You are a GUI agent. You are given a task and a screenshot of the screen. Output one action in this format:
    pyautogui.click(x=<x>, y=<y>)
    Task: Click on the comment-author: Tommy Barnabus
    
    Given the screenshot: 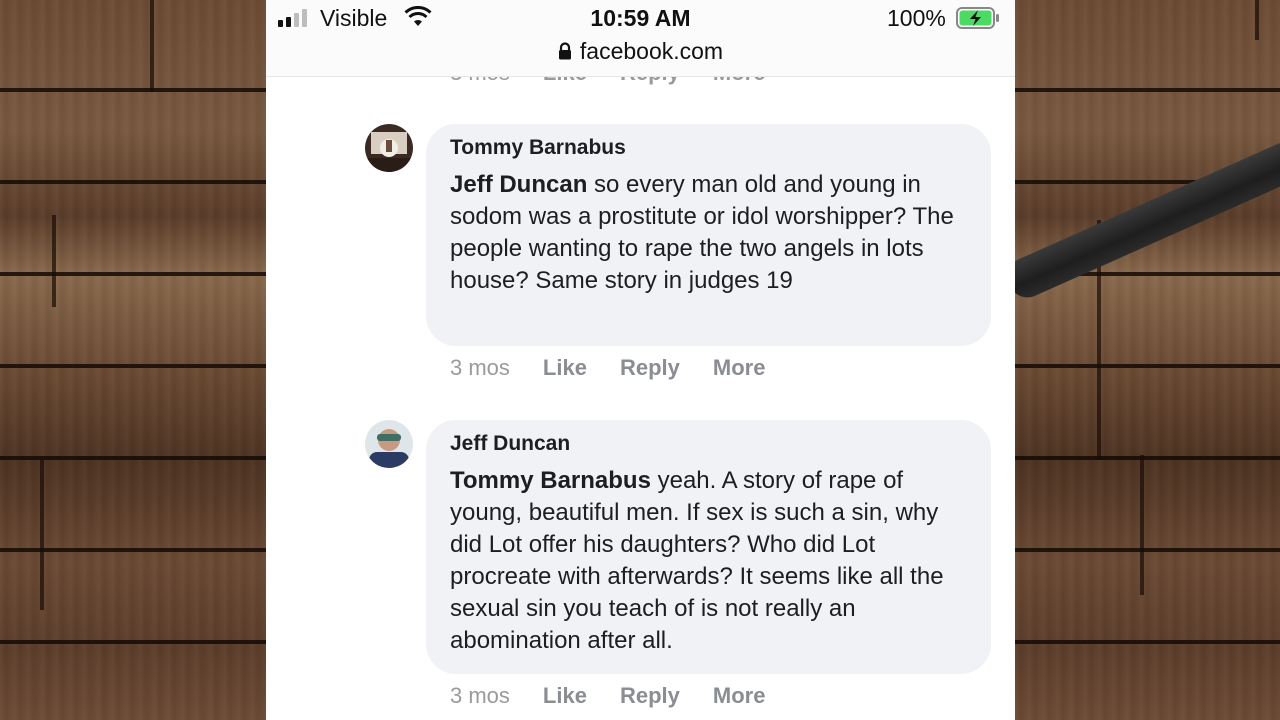 What is the action you would take?
    pyautogui.click(x=708, y=148)
    